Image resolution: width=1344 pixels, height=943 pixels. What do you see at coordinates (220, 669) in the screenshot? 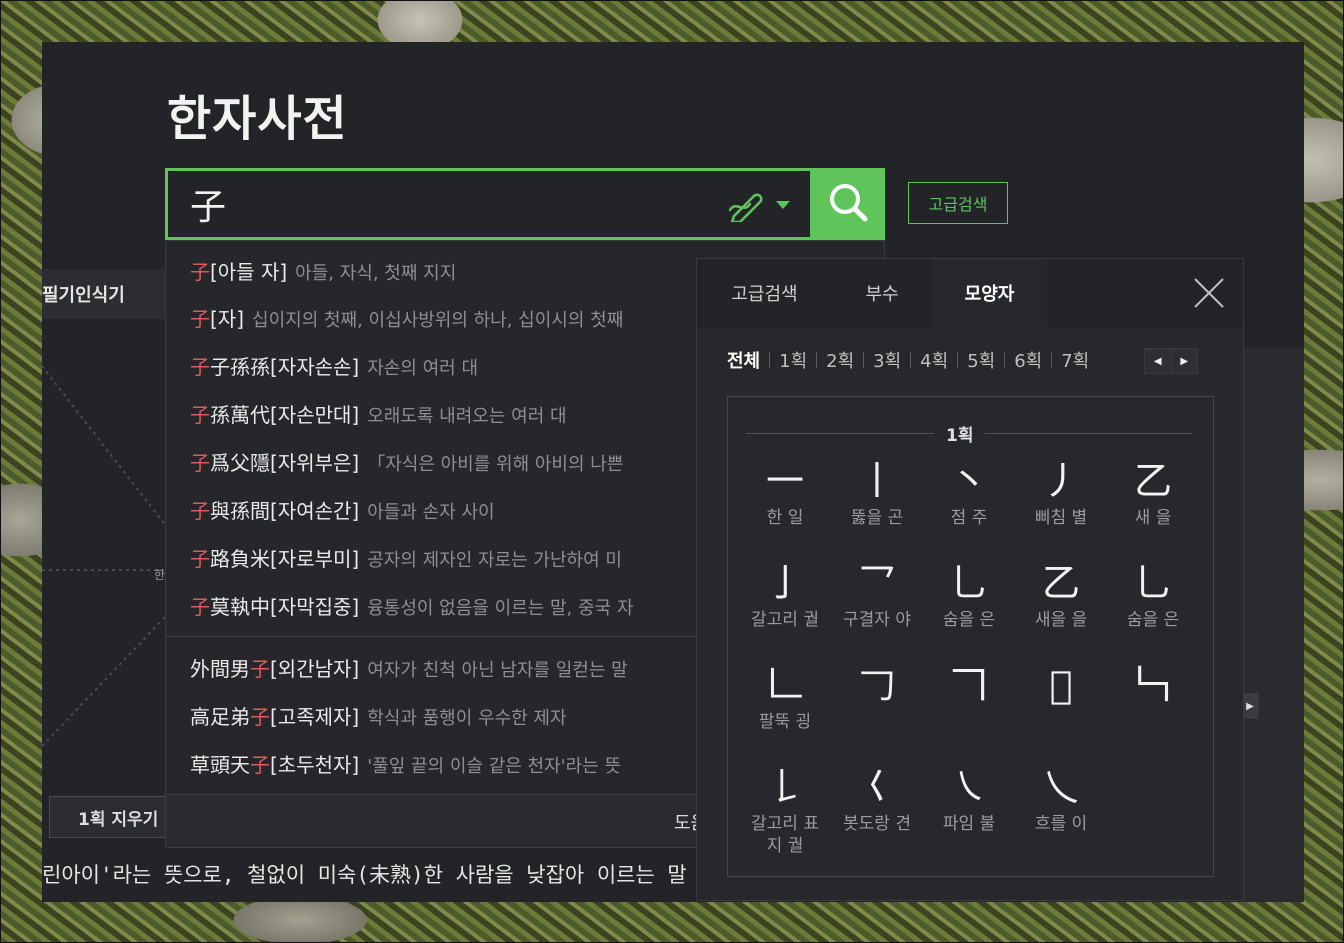
I see `suggestion-word-prefix: 外間男` at bounding box center [220, 669].